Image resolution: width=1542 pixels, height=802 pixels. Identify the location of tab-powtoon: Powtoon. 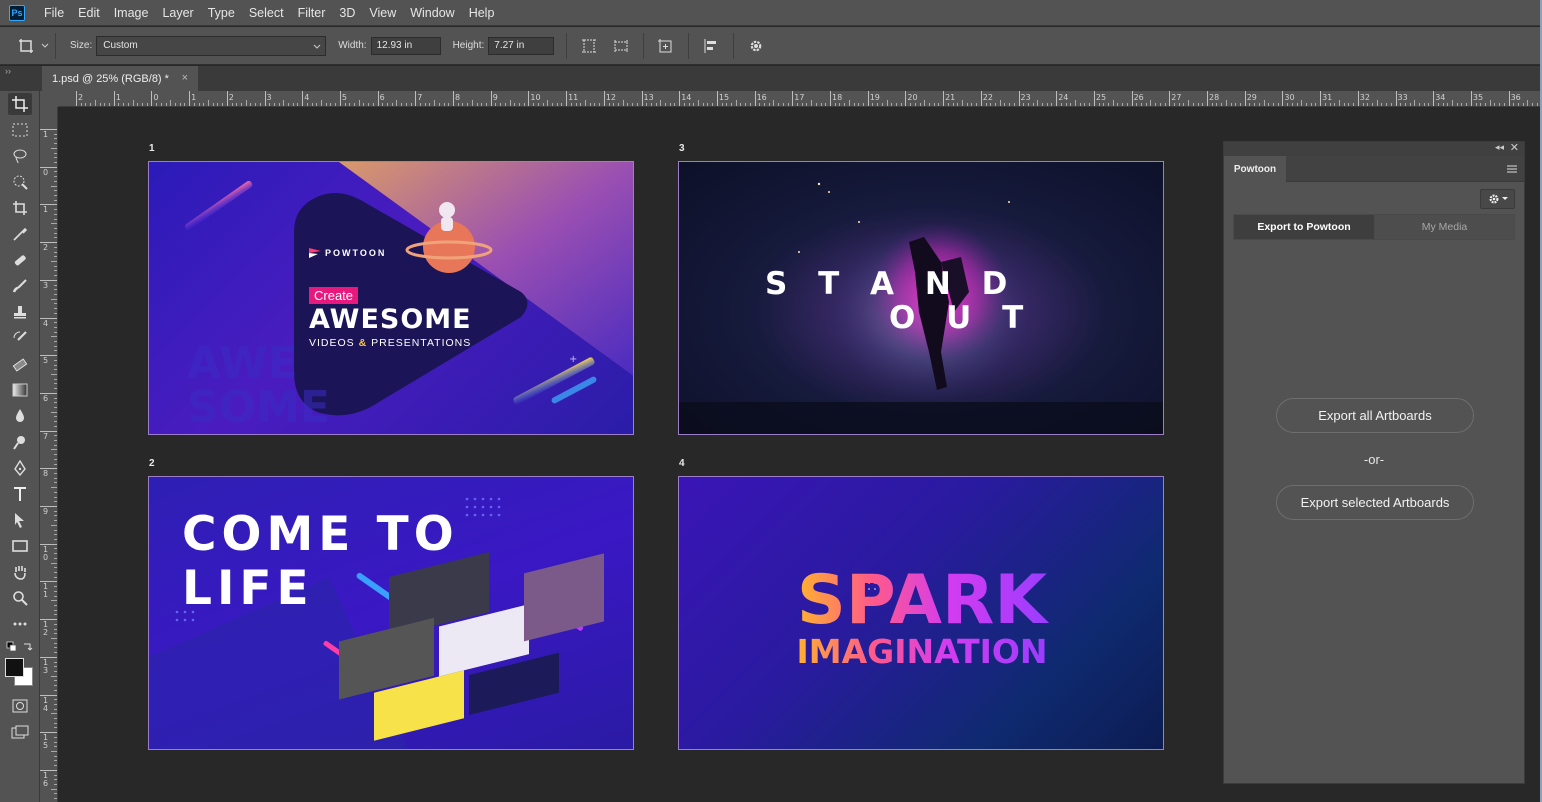
(1255, 169).